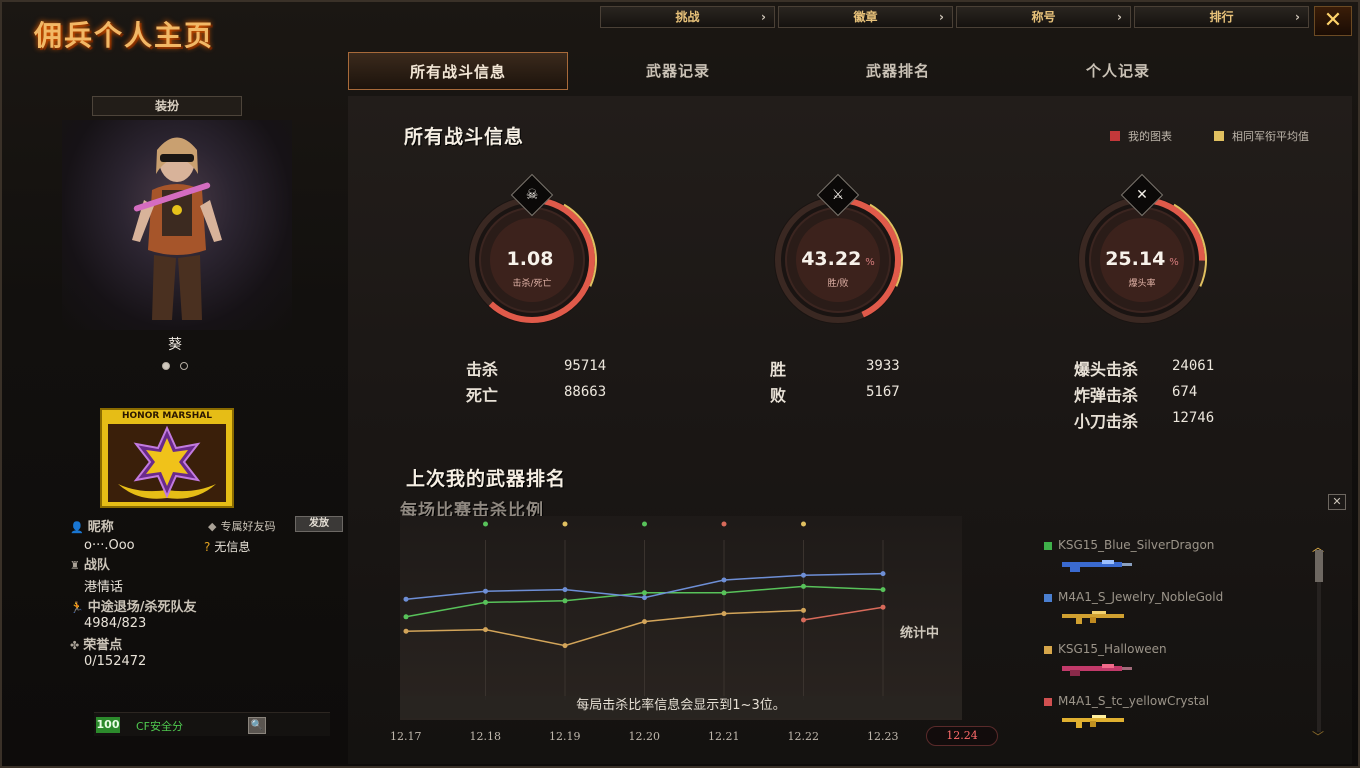  I want to click on tab-weapon-record: 武器记录, so click(678, 71).